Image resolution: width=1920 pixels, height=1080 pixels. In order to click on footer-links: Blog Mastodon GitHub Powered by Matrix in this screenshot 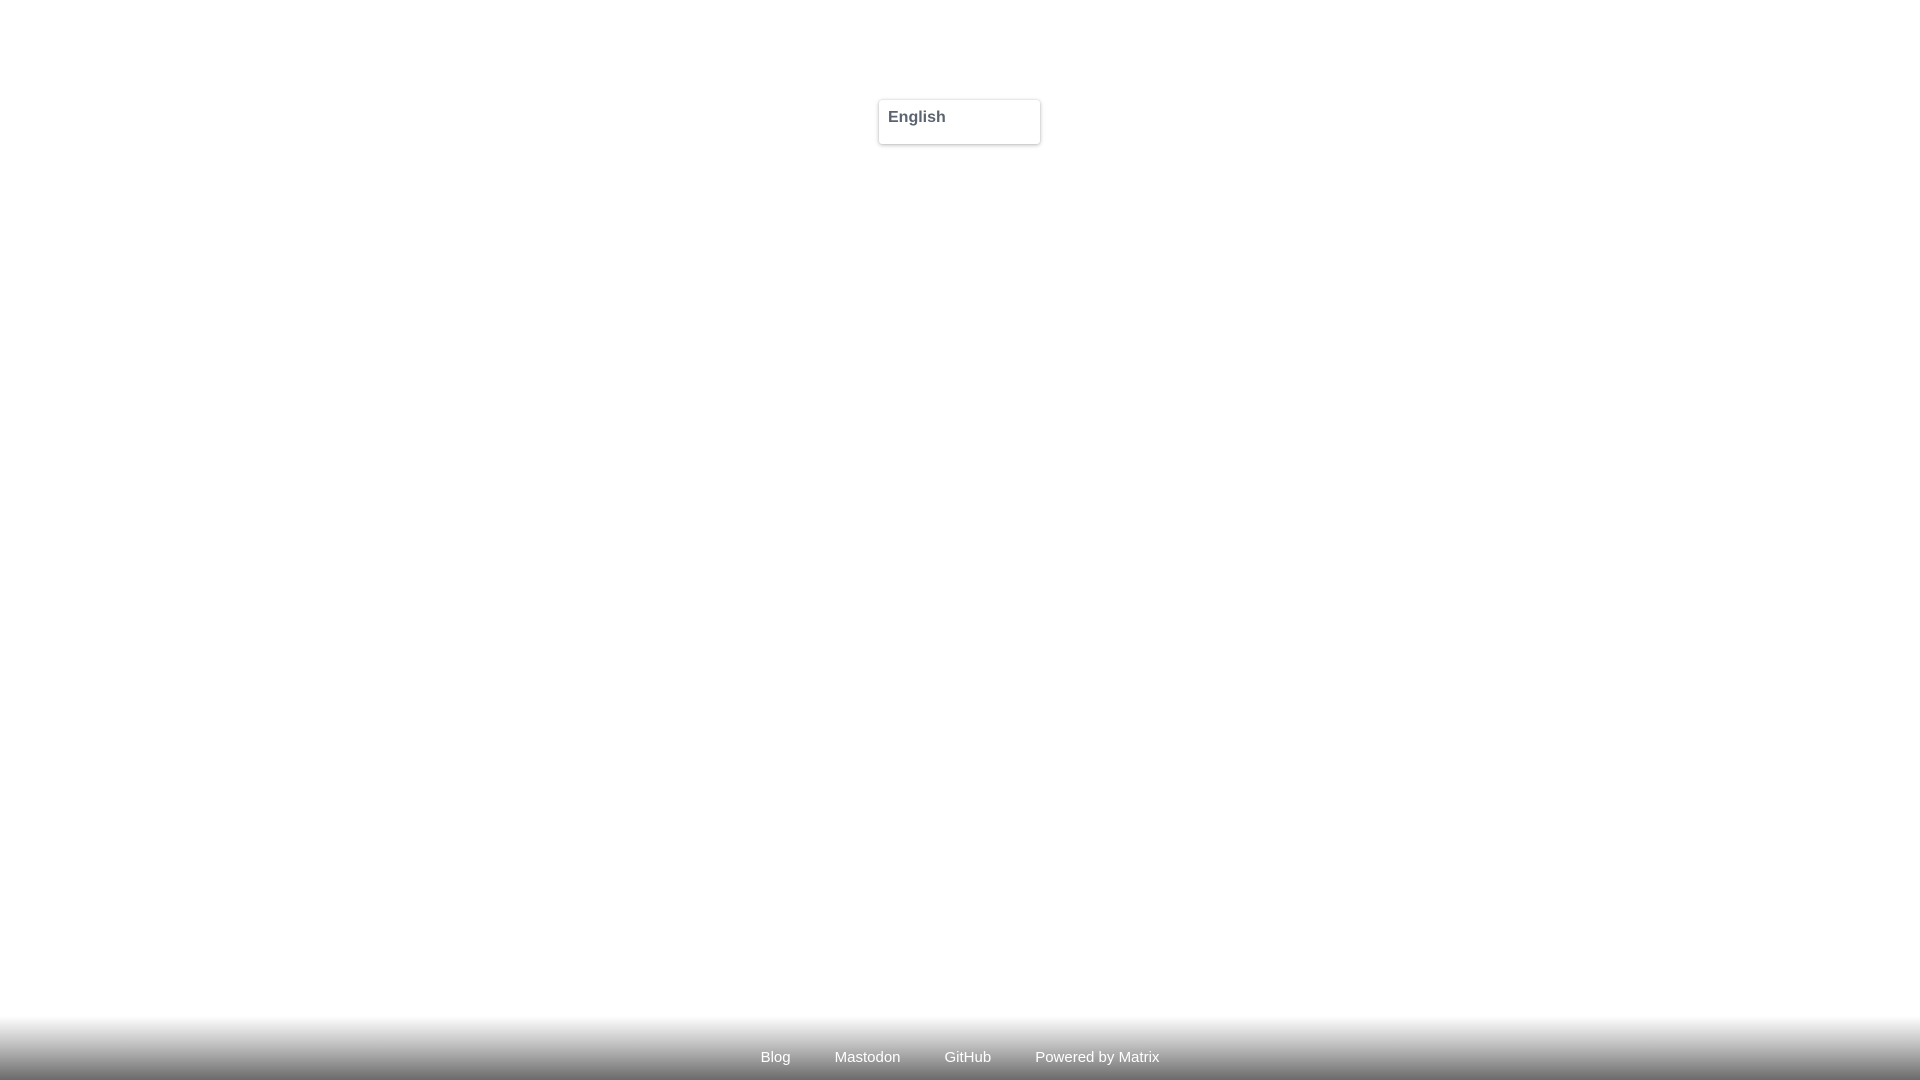, I will do `click(960, 1057)`.